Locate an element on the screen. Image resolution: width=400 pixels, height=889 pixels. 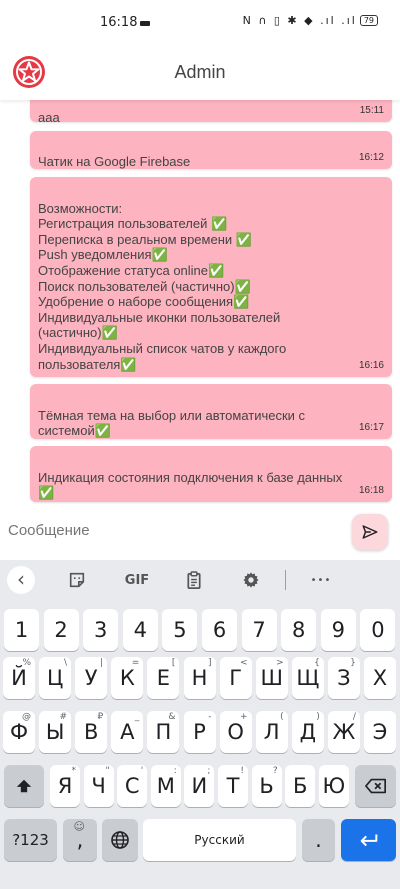
key-Л: Л( is located at coordinates (271, 732).